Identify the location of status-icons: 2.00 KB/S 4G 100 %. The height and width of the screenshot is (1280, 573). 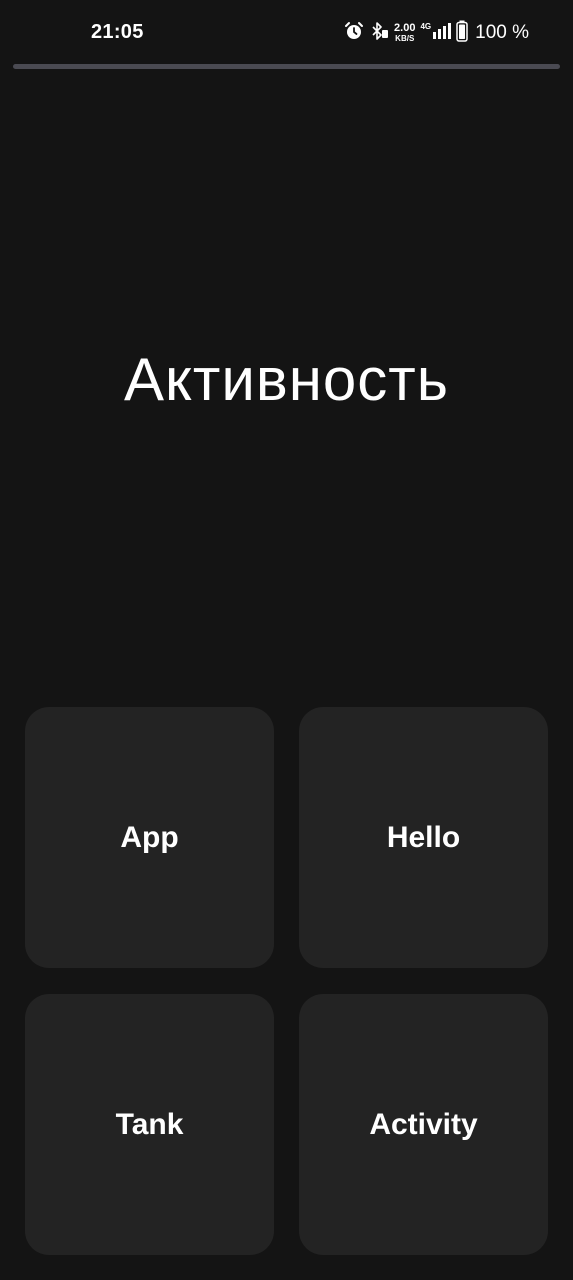
(436, 33).